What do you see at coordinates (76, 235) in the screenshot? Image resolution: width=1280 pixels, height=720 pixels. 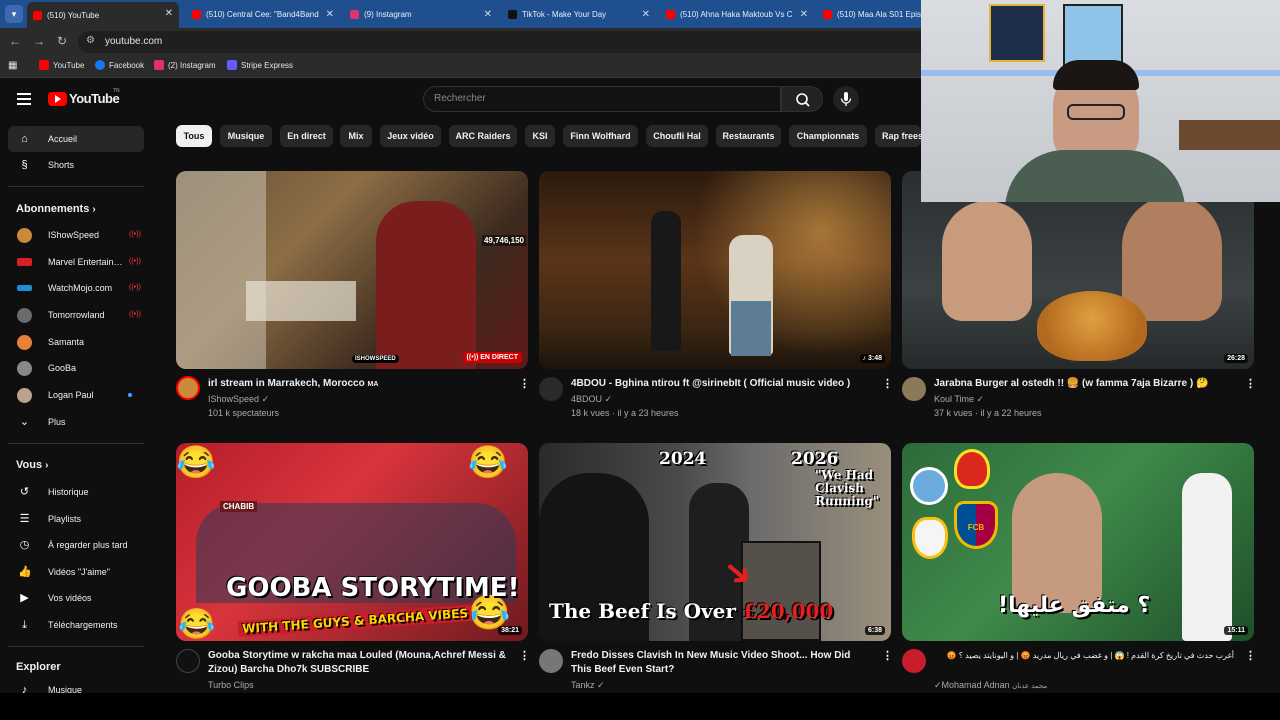 I see `sidebar-item-ishowspeed: IShowSpeed ((•))` at bounding box center [76, 235].